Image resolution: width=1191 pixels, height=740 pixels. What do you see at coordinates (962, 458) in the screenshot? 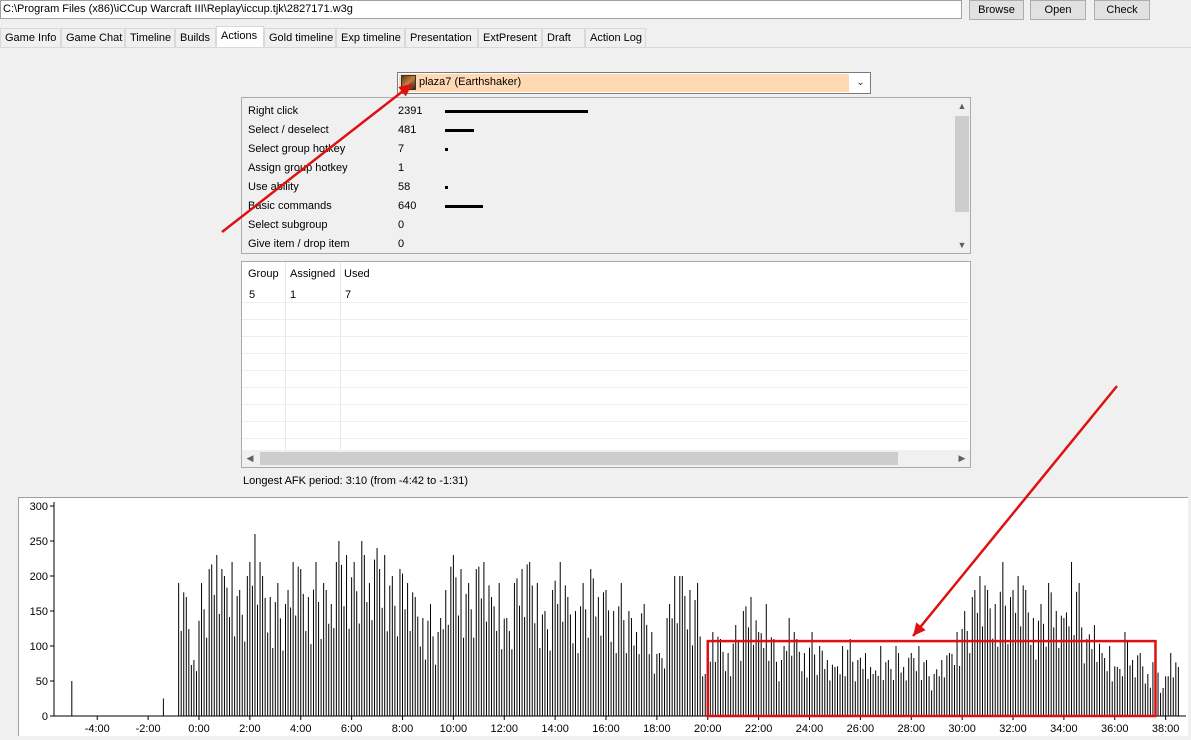
I see `scroll-right-icon: ▶` at bounding box center [962, 458].